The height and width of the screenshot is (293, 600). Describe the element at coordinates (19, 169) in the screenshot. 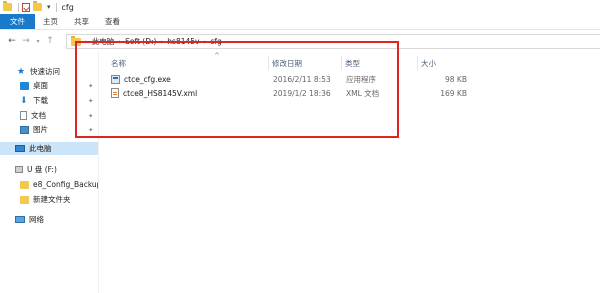

I see `usb-drive-icon` at that location.